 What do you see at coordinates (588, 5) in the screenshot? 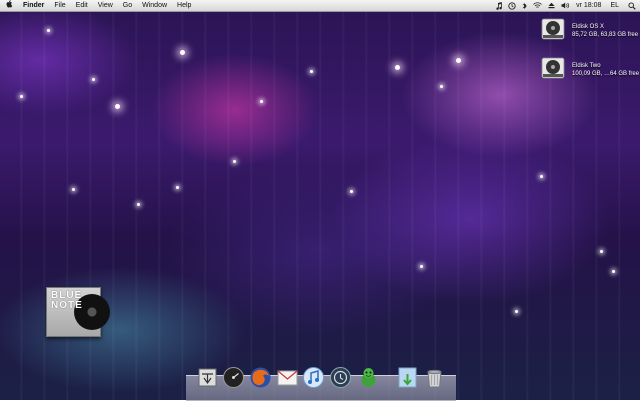
I see `menubar-clock: vr 18:08` at bounding box center [588, 5].